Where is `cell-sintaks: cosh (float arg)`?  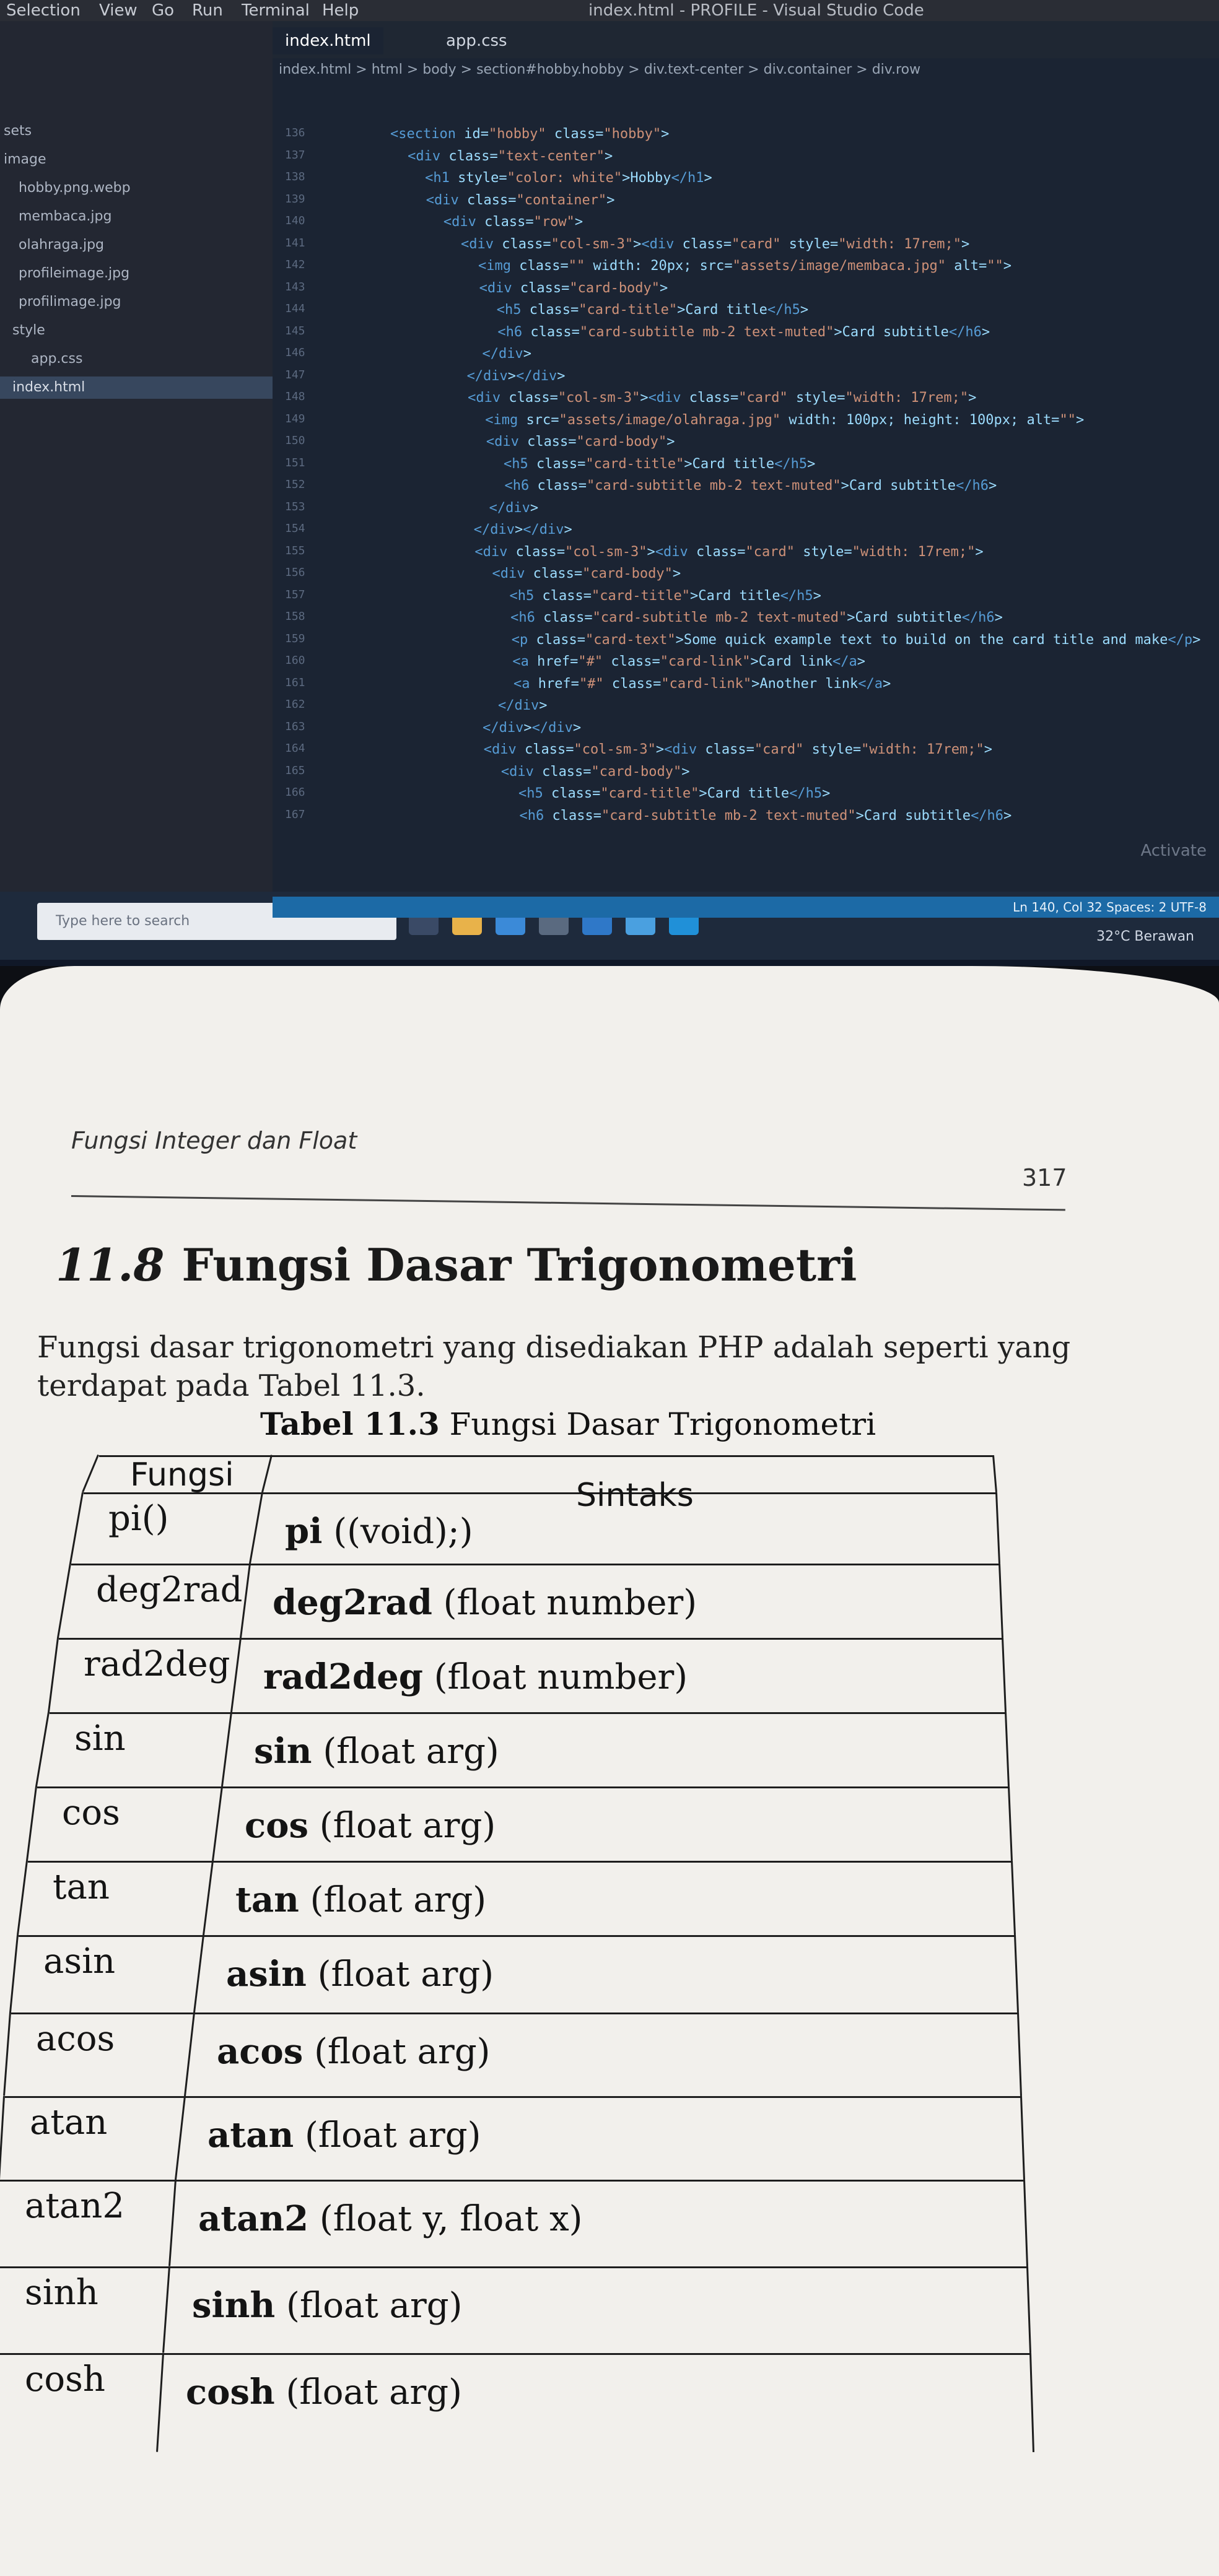 cell-sintaks: cosh (float arg) is located at coordinates (324, 2392).